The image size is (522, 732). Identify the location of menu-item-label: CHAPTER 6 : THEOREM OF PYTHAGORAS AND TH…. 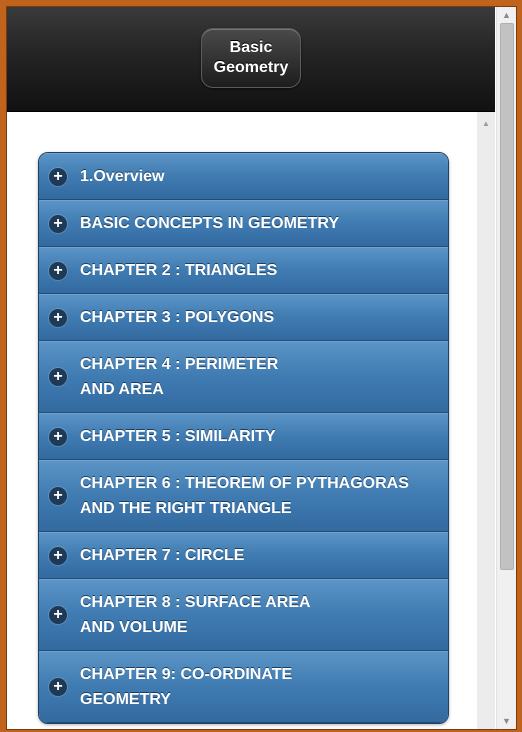
(244, 496).